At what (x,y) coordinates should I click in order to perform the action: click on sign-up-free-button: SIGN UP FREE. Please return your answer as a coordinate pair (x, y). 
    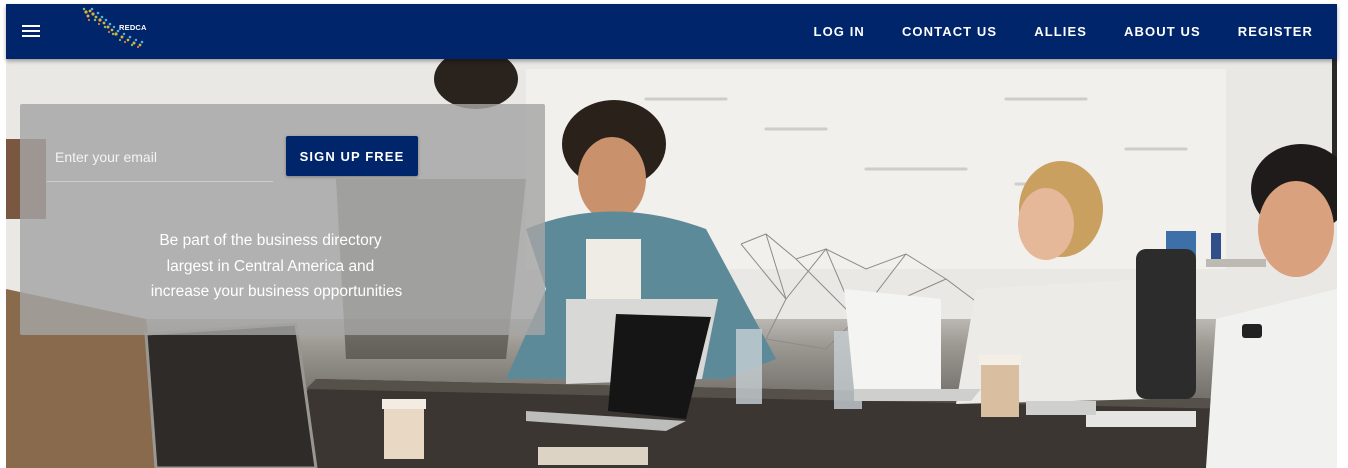
    Looking at the image, I should click on (352, 156).